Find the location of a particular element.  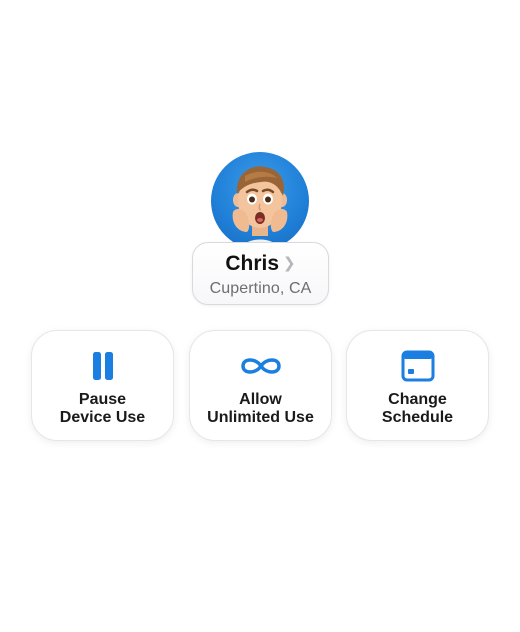

avatar is located at coordinates (260, 201).